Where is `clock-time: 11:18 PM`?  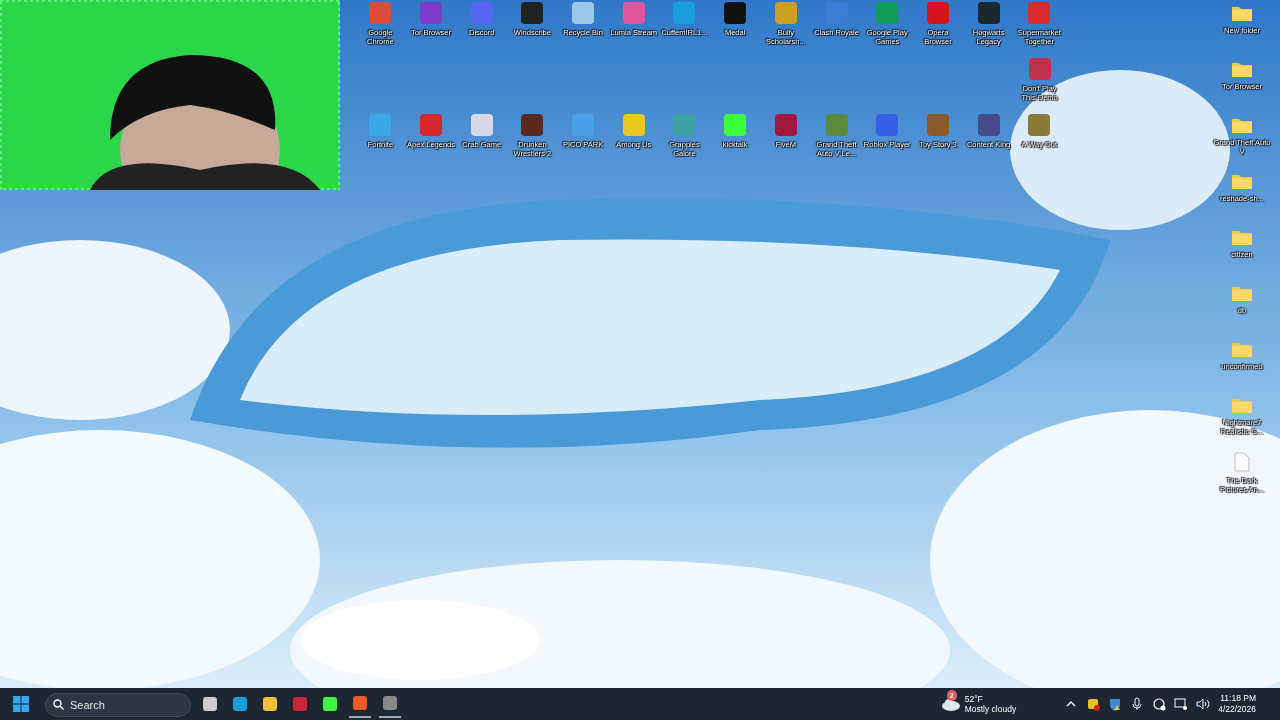 clock-time: 11:18 PM is located at coordinates (1237, 698).